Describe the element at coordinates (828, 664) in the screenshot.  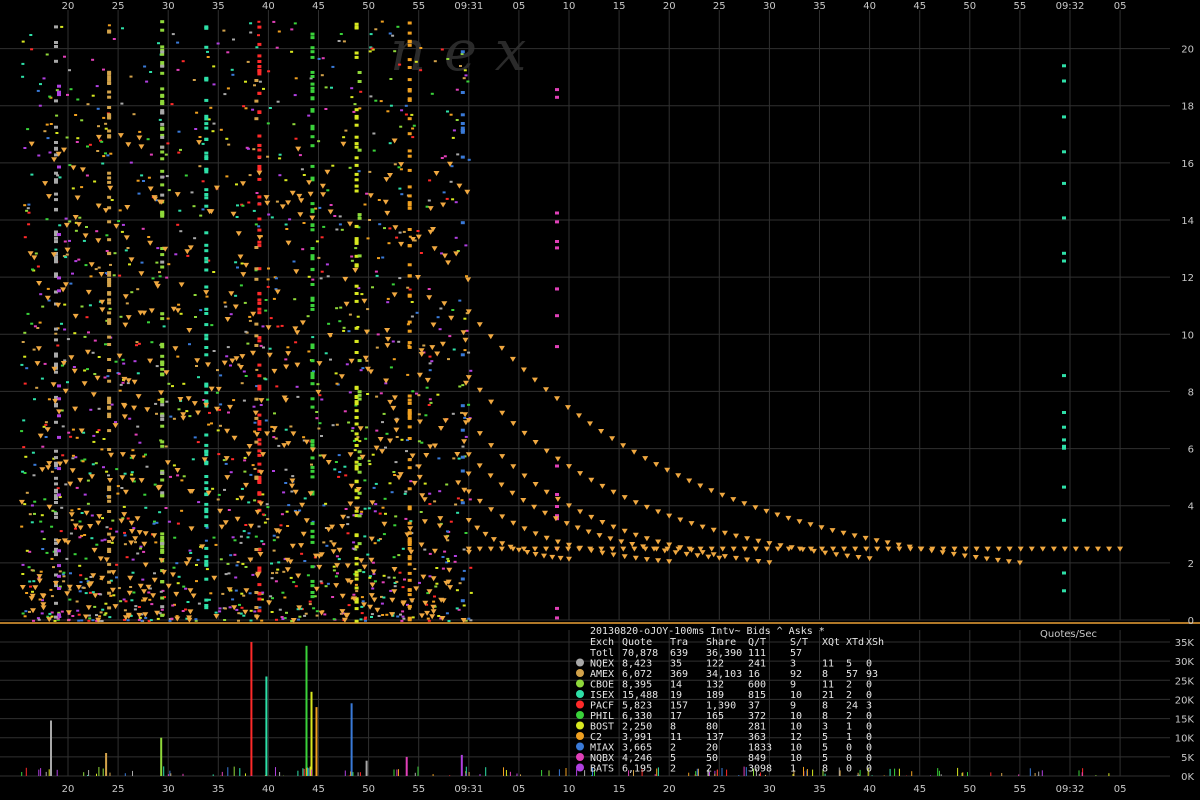
I see `summary-cell: 11` at that location.